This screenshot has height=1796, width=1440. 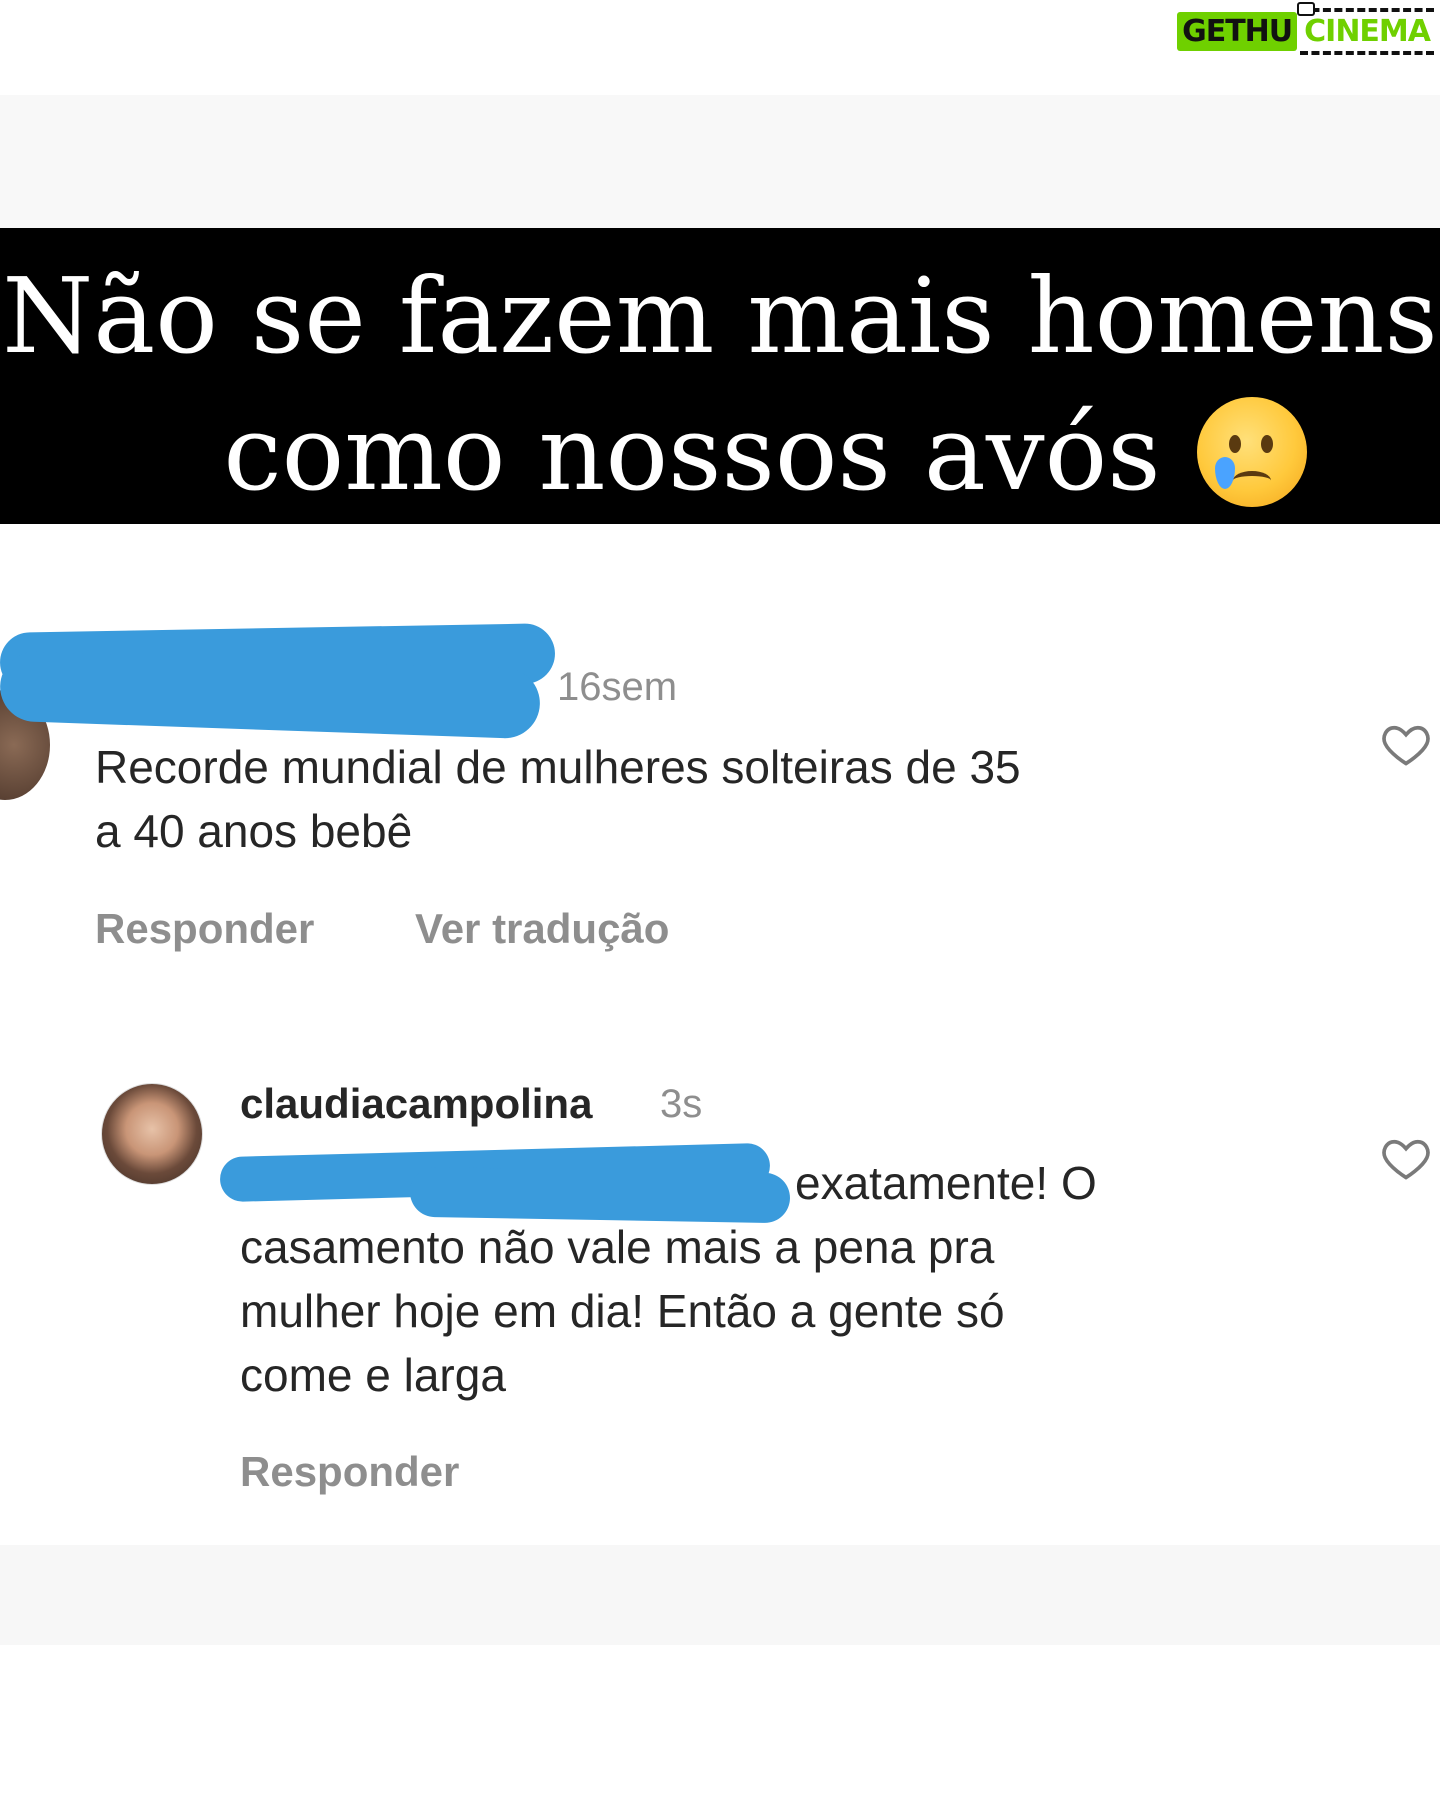 What do you see at coordinates (692, 453) in the screenshot?
I see `banner-line-2-text: como nossos avós` at bounding box center [692, 453].